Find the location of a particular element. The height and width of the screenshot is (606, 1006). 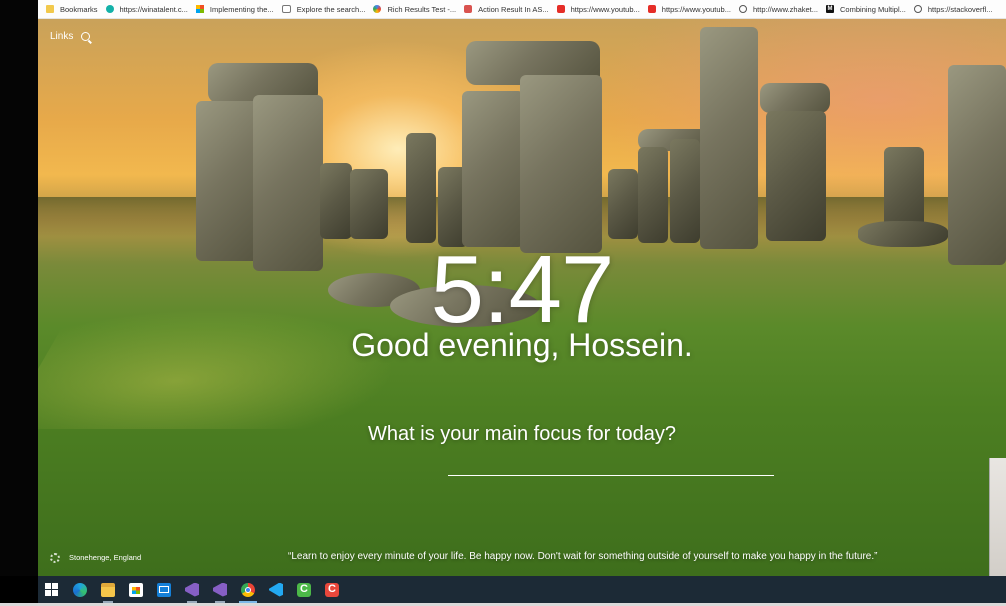

visual-studio-app is located at coordinates (192, 589).